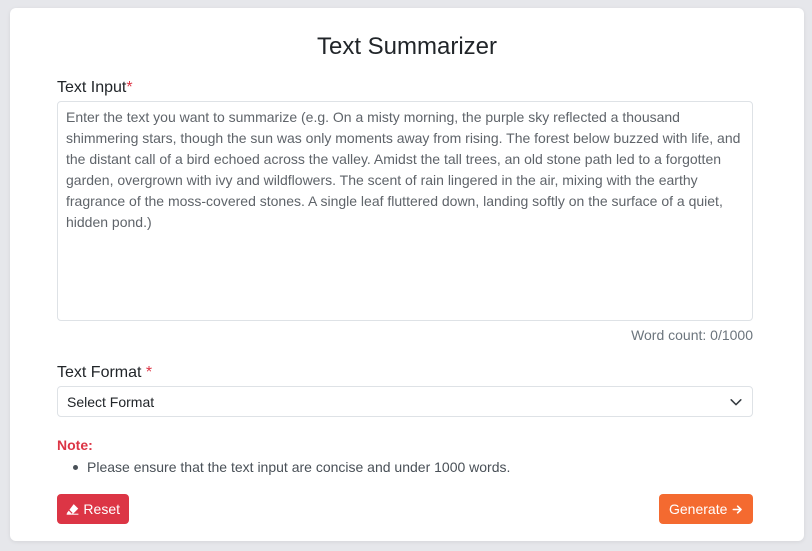  I want to click on generate-button: Generate, so click(706, 509).